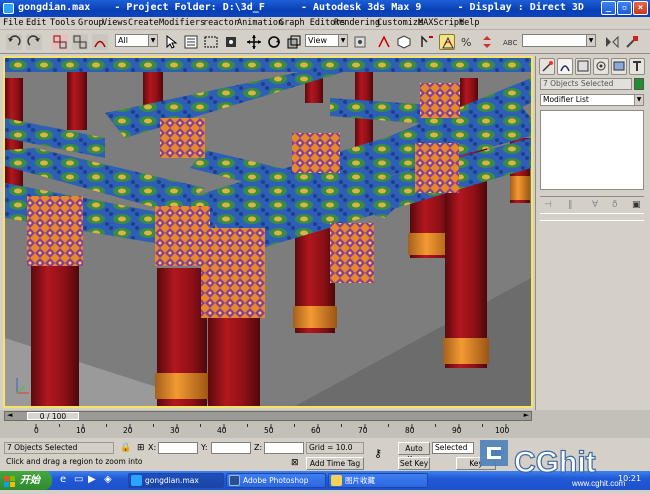  I want to click on named-selection-set-icon: ABC, so click(510, 42).